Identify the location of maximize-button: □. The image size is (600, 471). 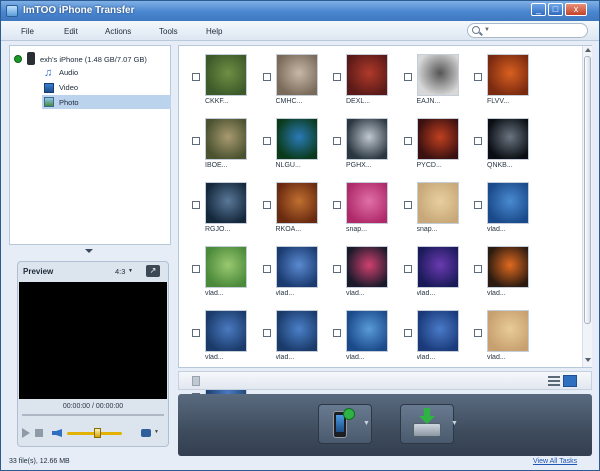
(555, 9).